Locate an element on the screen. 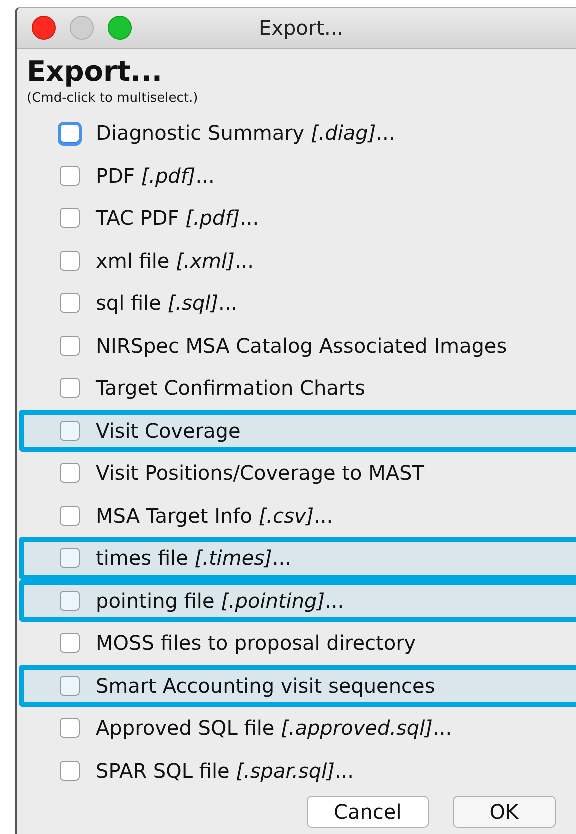  option-label: NIRSpec MSA Catalog Associated Images is located at coordinates (302, 346).